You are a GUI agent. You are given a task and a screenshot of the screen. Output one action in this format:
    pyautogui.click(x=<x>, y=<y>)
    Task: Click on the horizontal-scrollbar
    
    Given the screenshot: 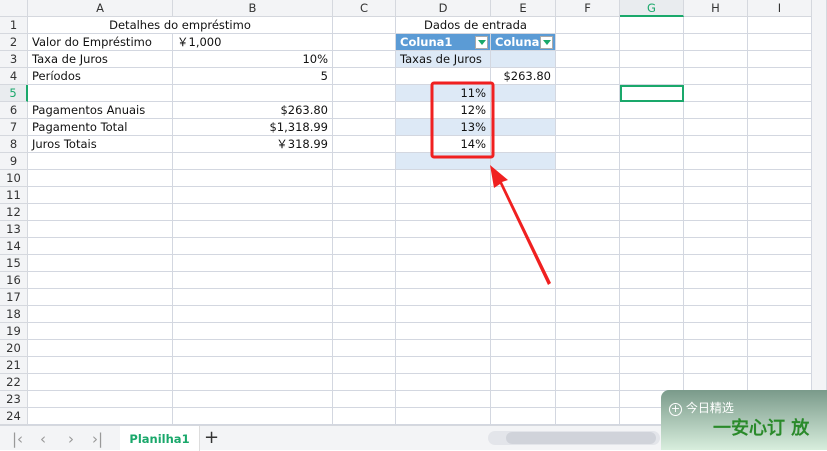 What is the action you would take?
    pyautogui.click(x=574, y=438)
    